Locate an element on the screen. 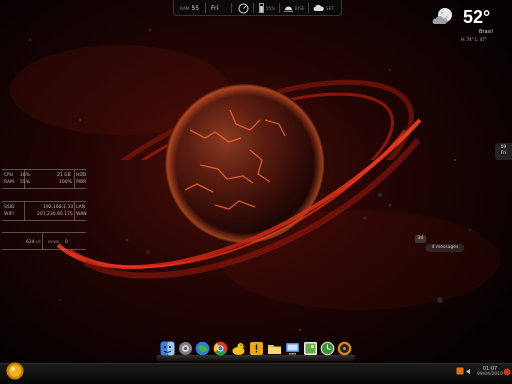  message-count-badge: 34 is located at coordinates (420, 239).